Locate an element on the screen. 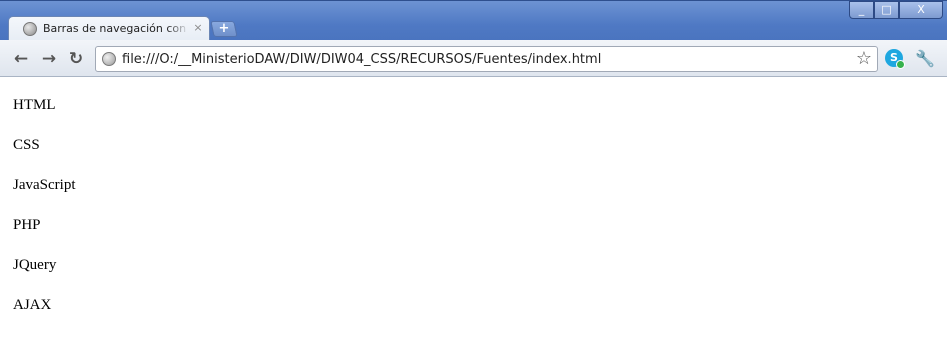 Image resolution: width=947 pixels, height=350 pixels. browser-tab: Barras de navegación con li × is located at coordinates (109, 28).